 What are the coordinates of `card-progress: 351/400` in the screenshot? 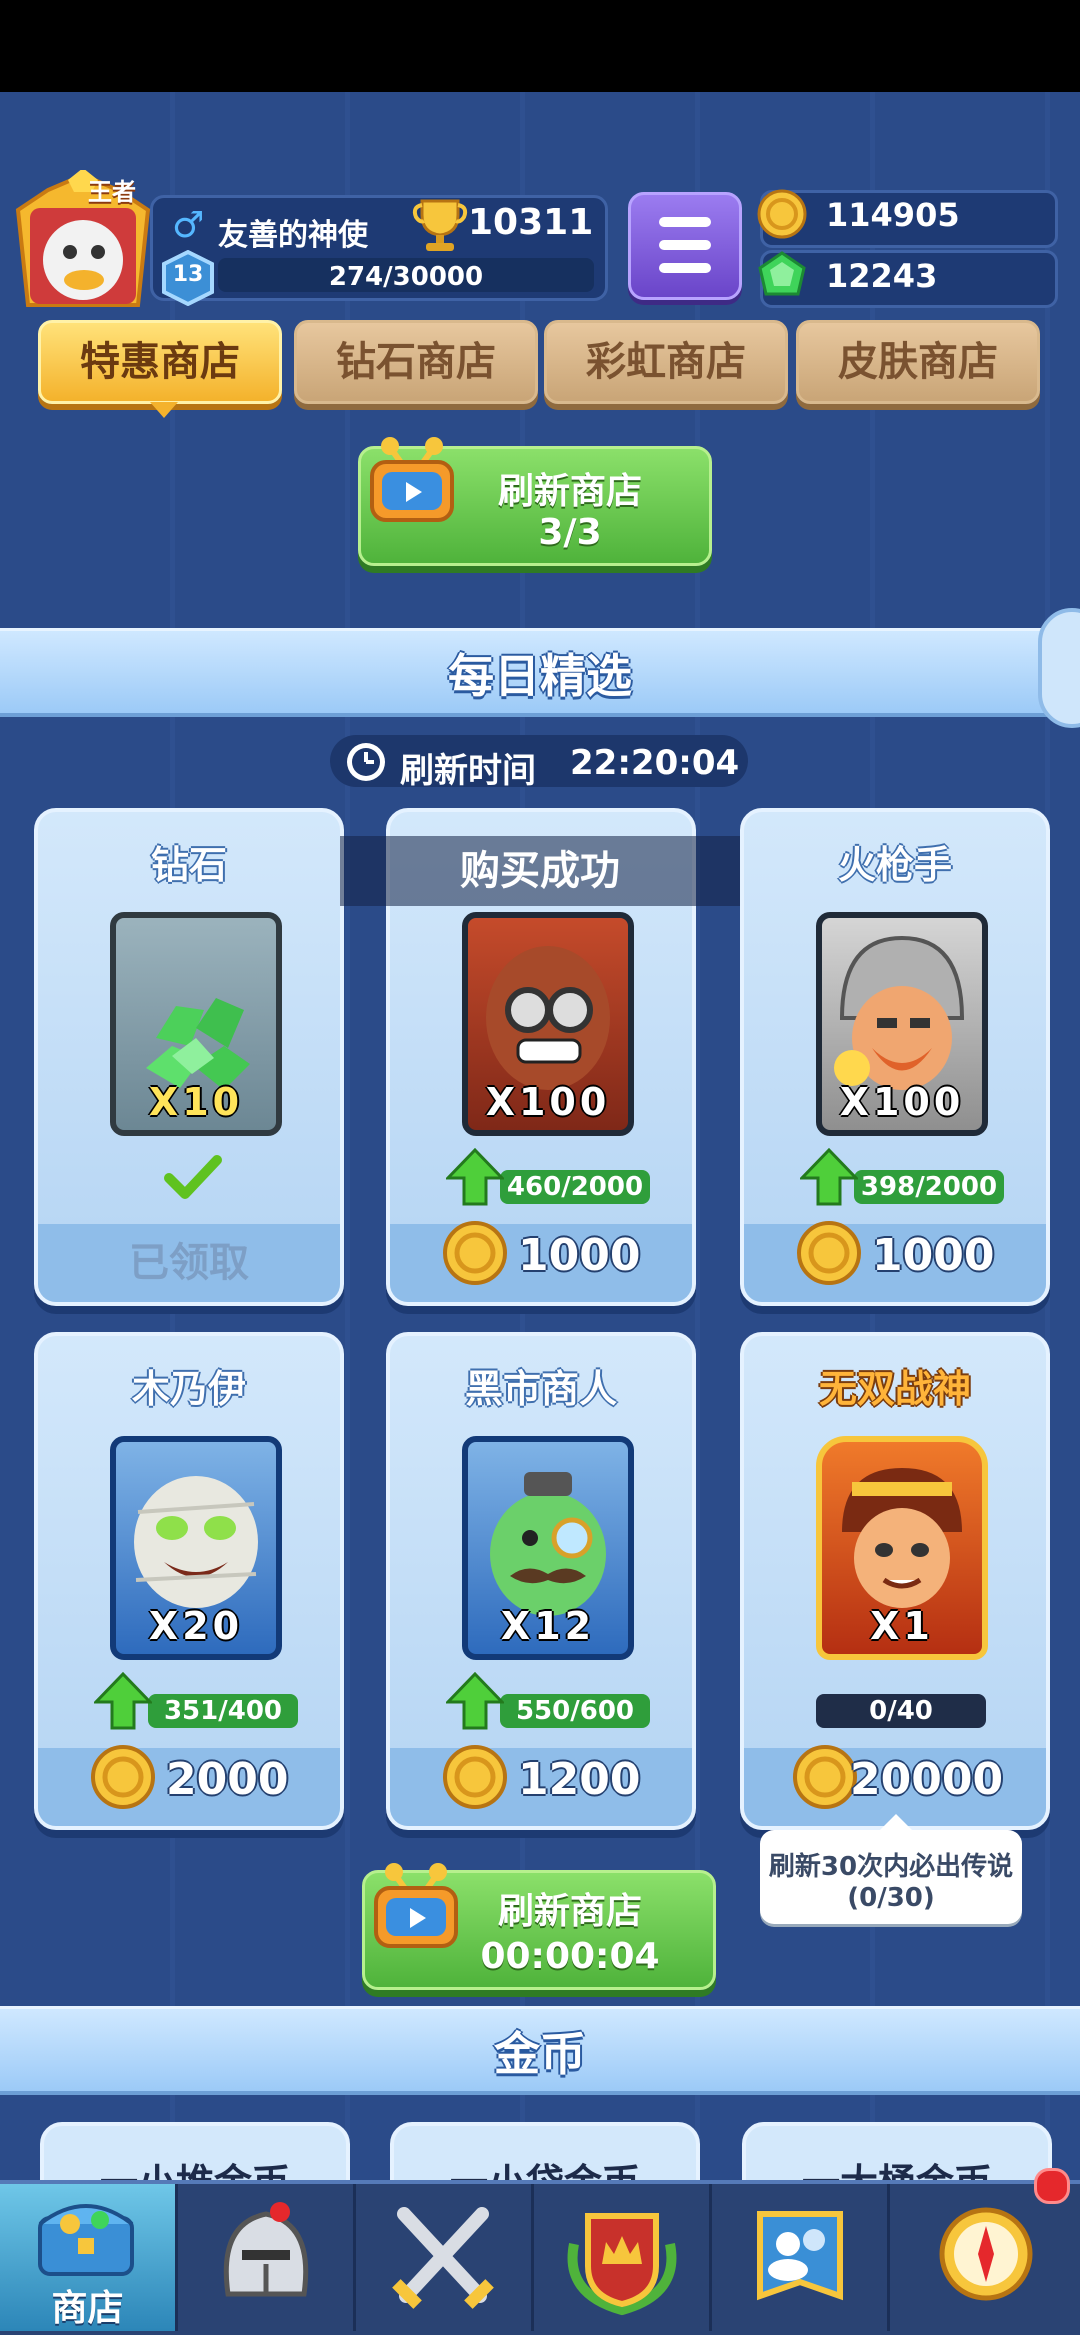 It's located at (223, 1711).